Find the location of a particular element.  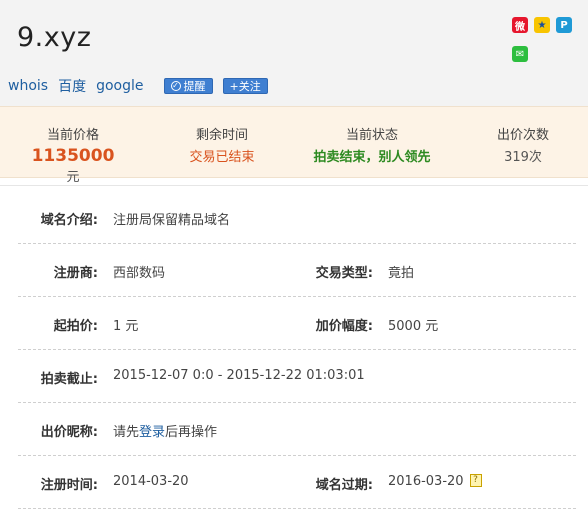

bid-count: 出价次数 319次 is located at coordinates (523, 144).